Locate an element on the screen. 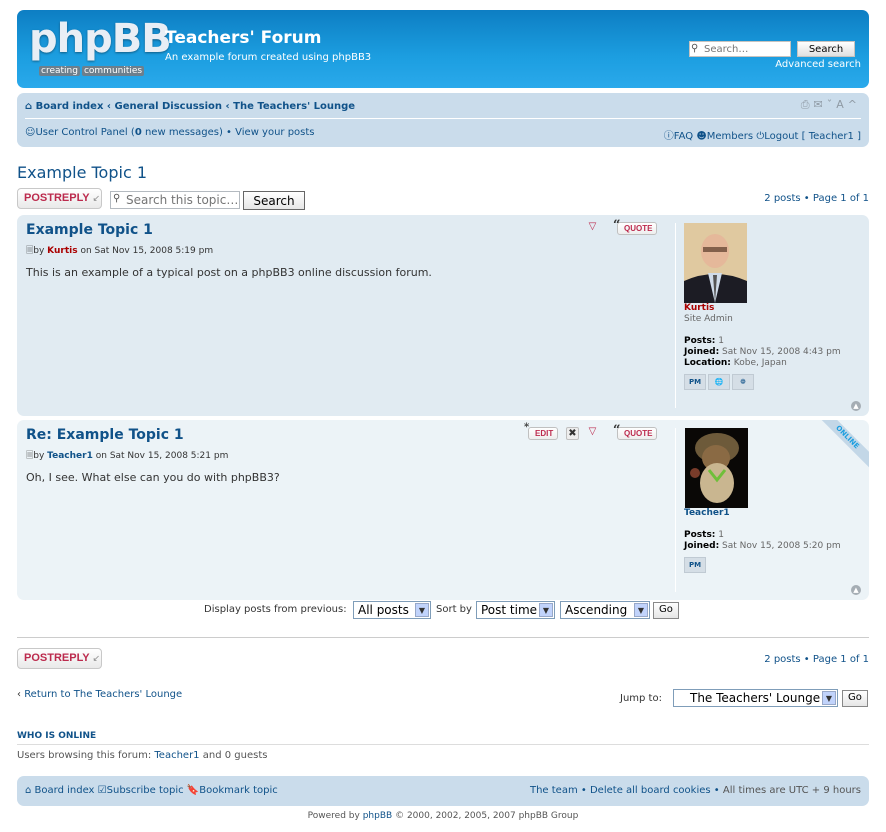 This screenshot has width=886, height=832. jump-to-select: The Teachers' Lounge ▼ is located at coordinates (755, 698).